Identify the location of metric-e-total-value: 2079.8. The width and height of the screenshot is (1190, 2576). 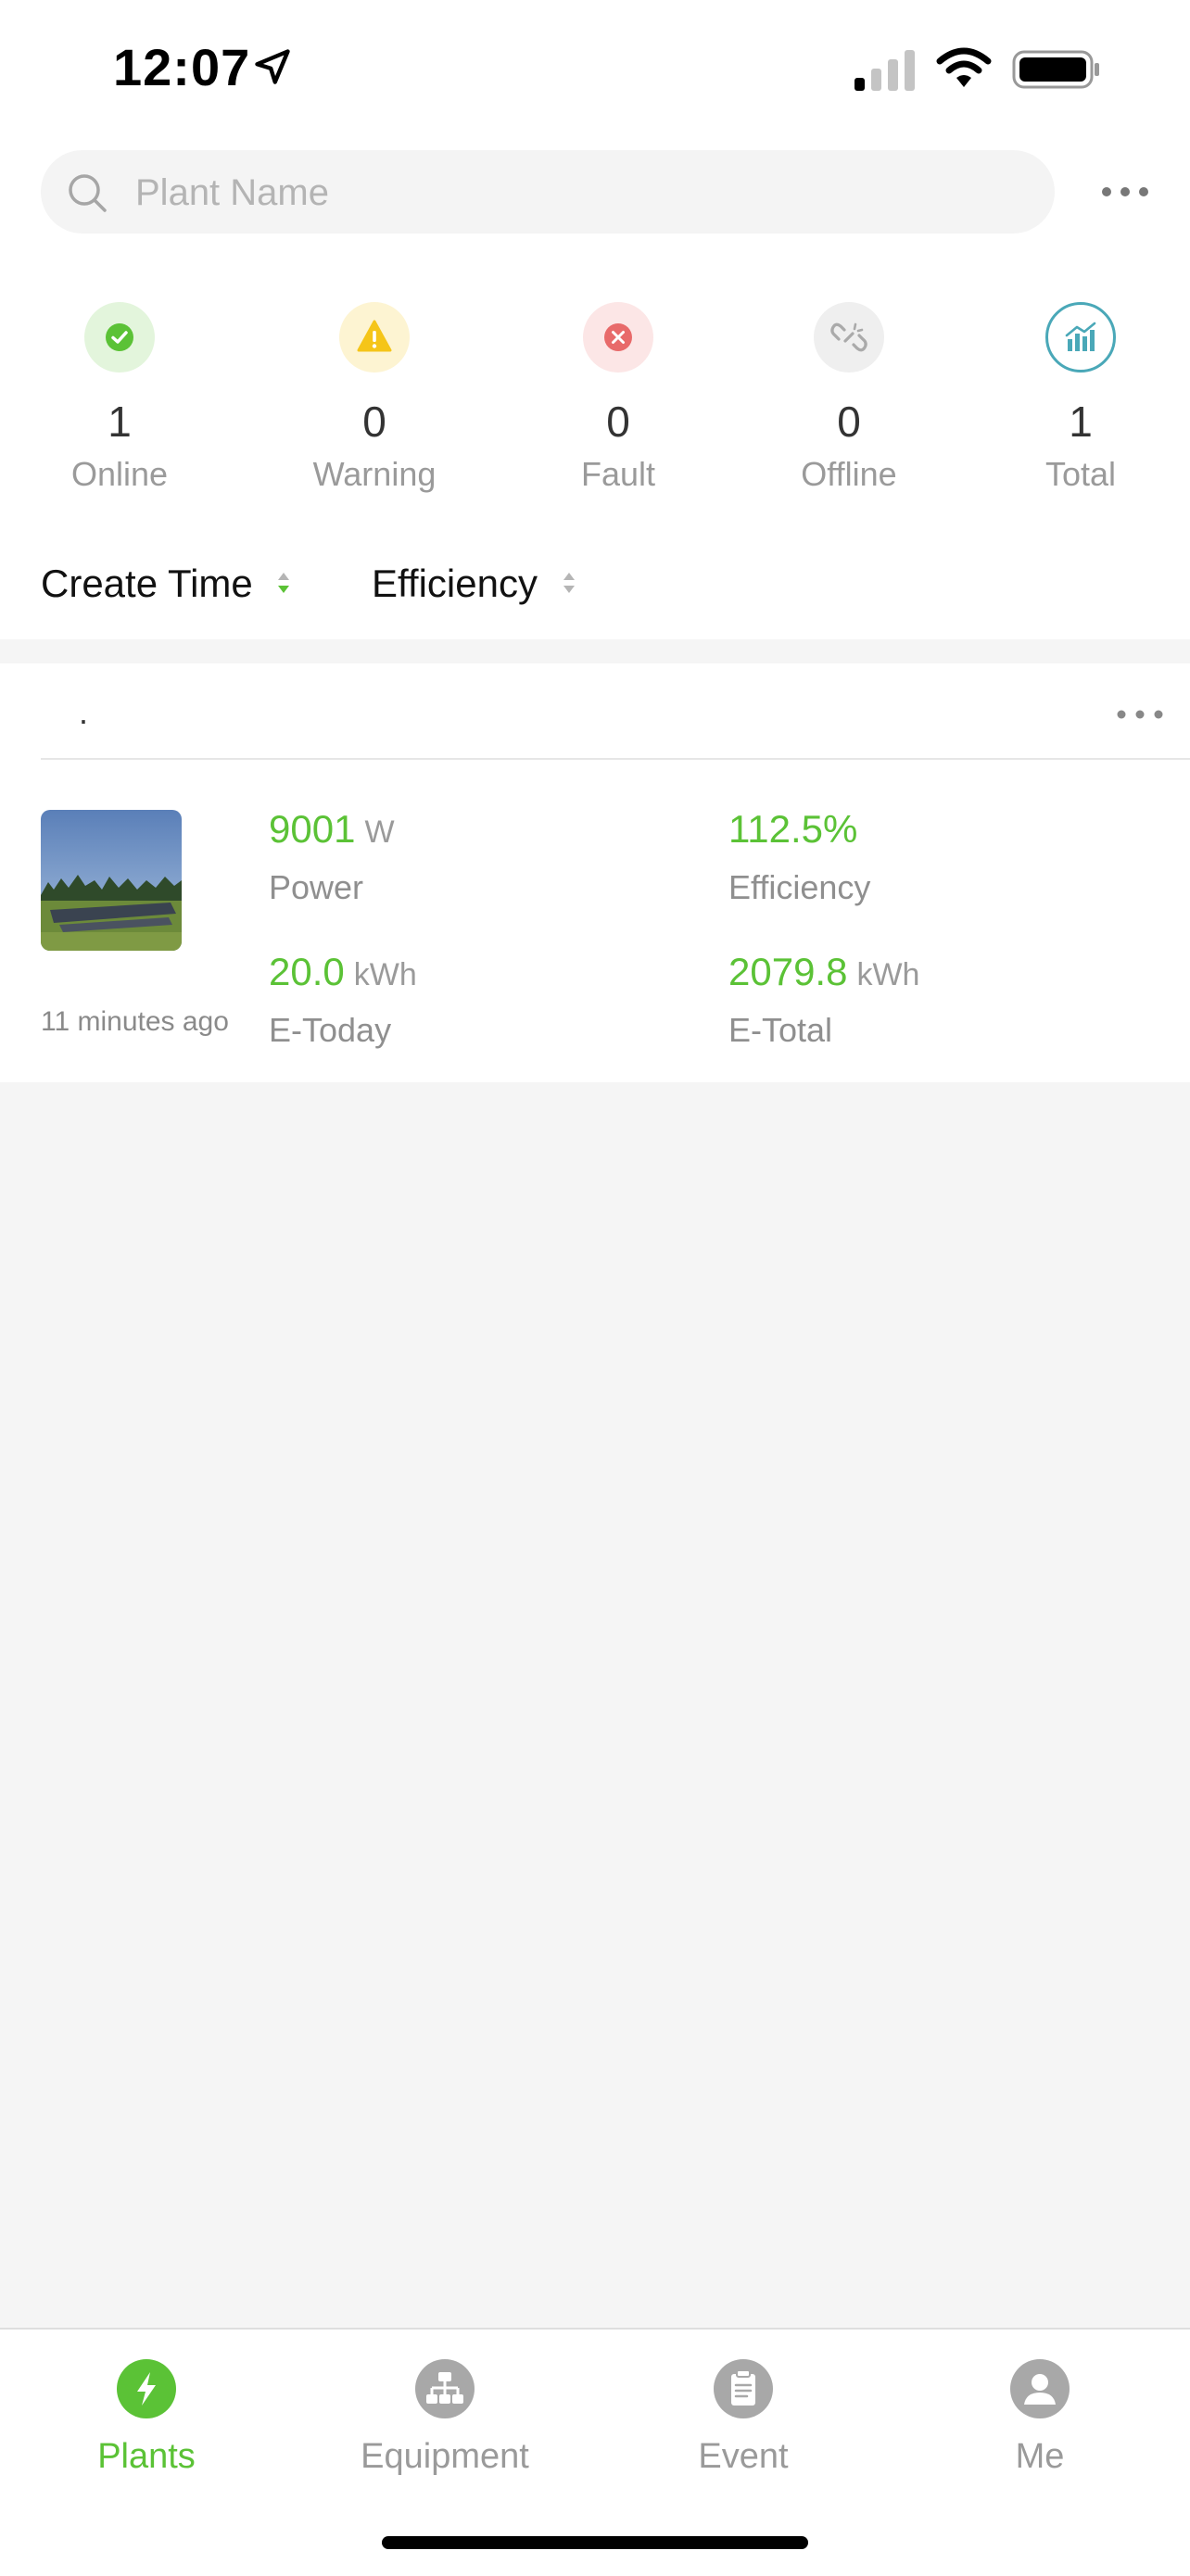
(788, 971).